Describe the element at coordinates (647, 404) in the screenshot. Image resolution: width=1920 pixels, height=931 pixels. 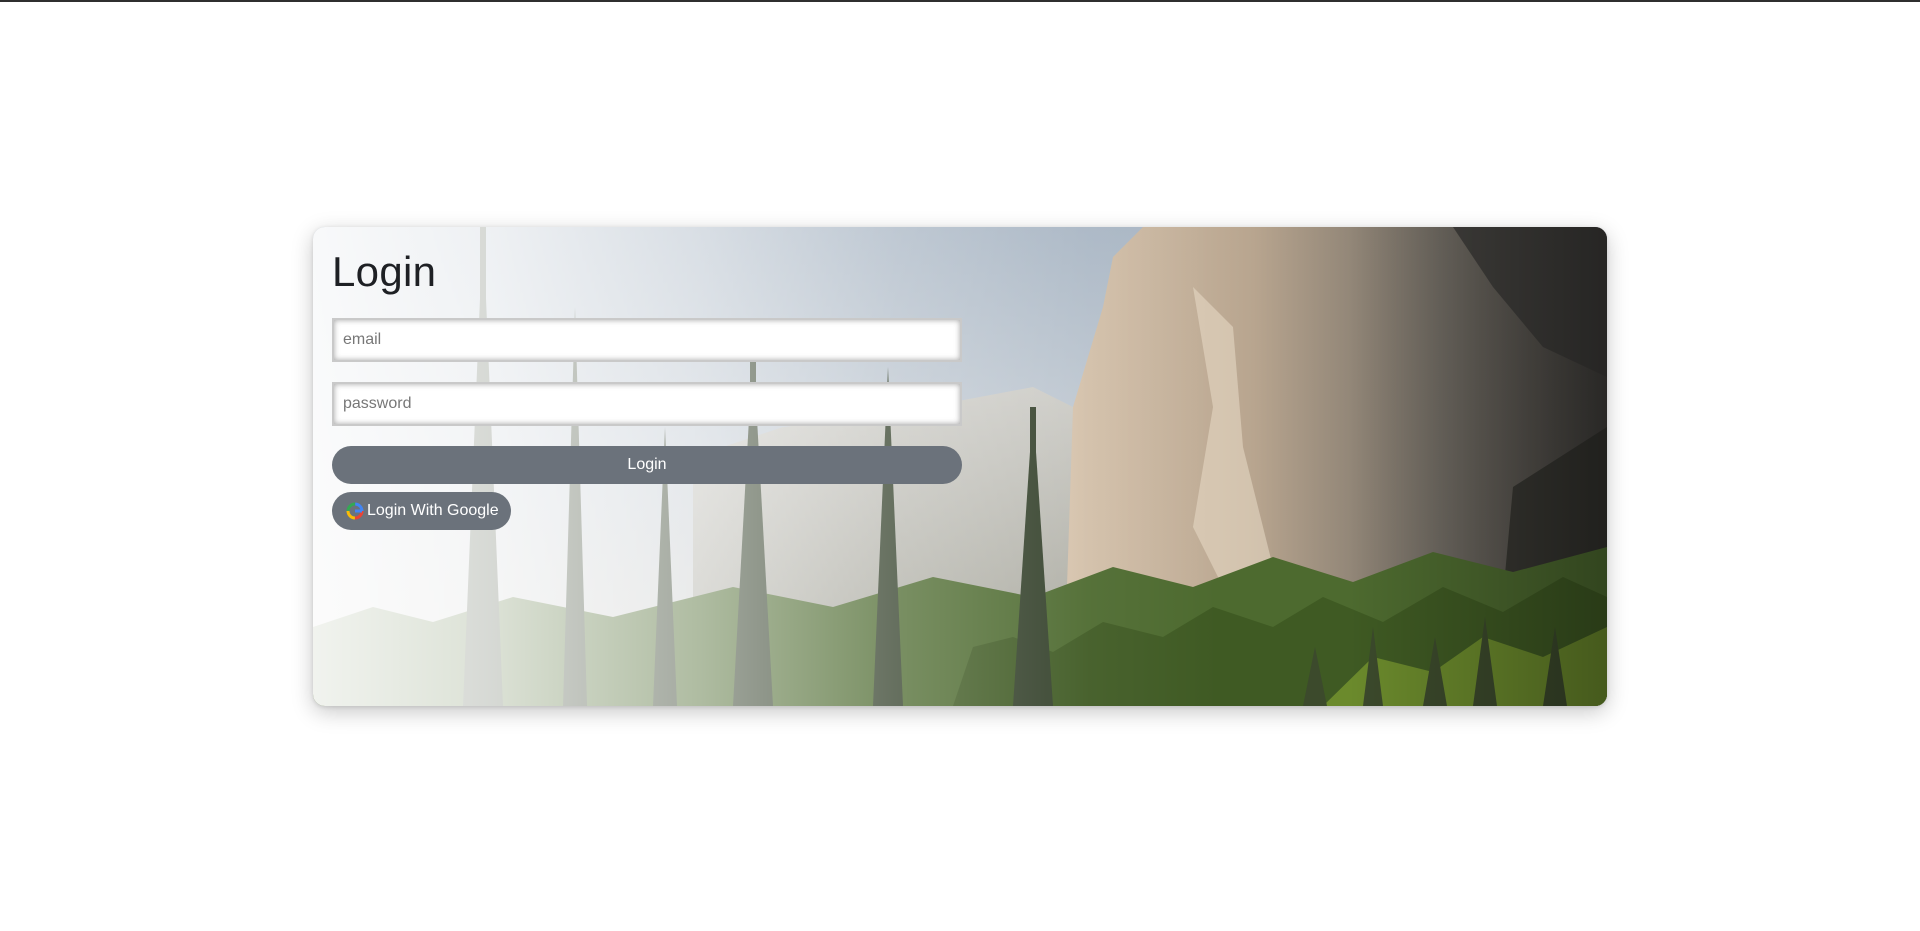
I see `password-input` at that location.